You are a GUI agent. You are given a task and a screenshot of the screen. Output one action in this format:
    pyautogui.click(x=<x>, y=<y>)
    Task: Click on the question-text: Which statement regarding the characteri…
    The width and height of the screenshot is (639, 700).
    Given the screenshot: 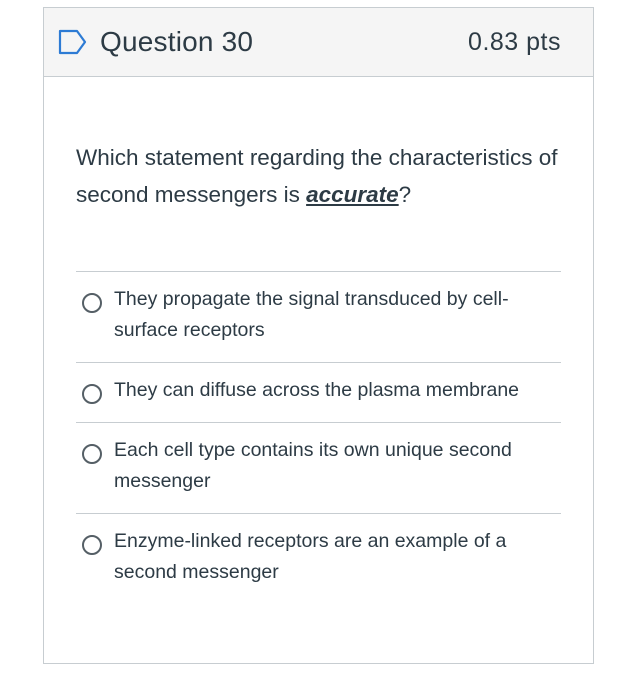 What is the action you would take?
    pyautogui.click(x=318, y=176)
    